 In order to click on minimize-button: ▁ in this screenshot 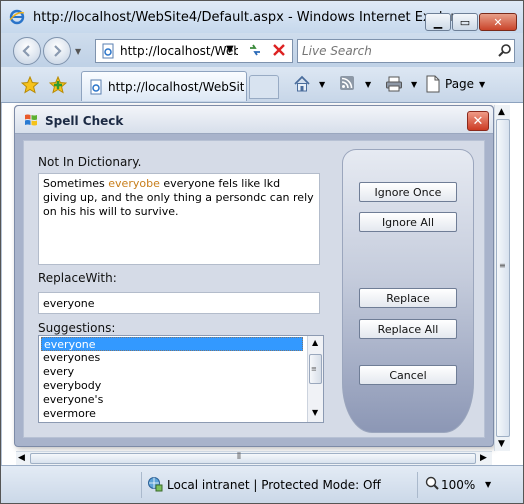, I will do `click(438, 22)`.